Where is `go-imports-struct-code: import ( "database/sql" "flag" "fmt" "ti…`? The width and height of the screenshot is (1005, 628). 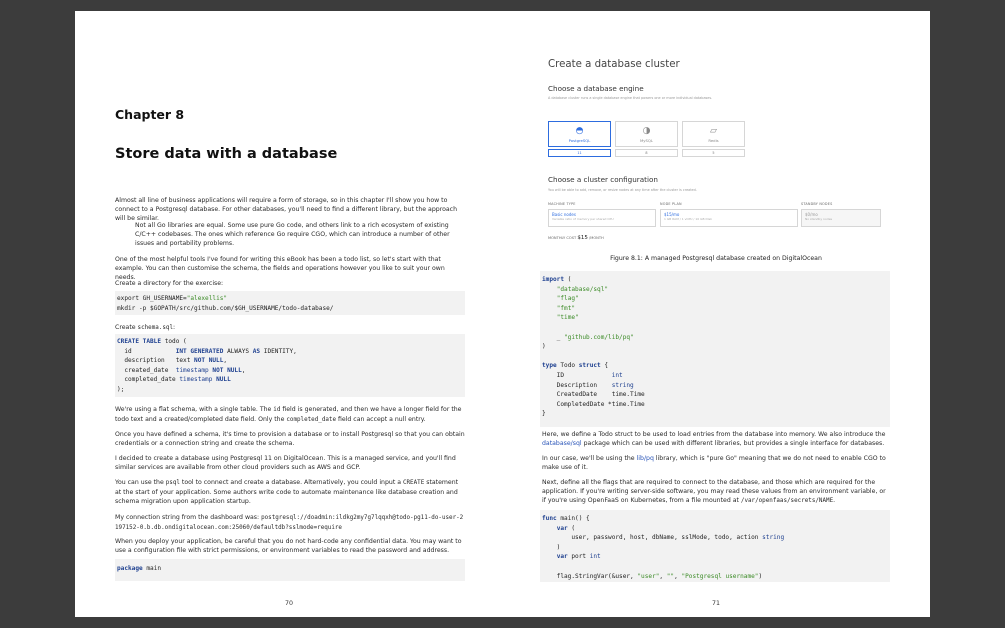 go-imports-struct-code: import ( "database/sql" "flag" "fmt" "ti… is located at coordinates (715, 349).